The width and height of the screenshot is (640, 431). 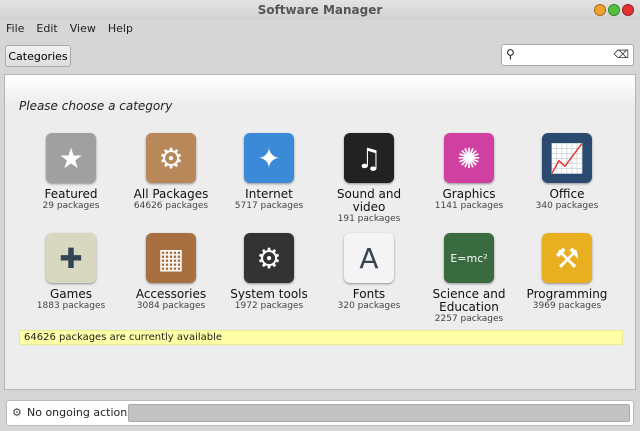 What do you see at coordinates (46, 28) in the screenshot?
I see `menu-edit: Edit` at bounding box center [46, 28].